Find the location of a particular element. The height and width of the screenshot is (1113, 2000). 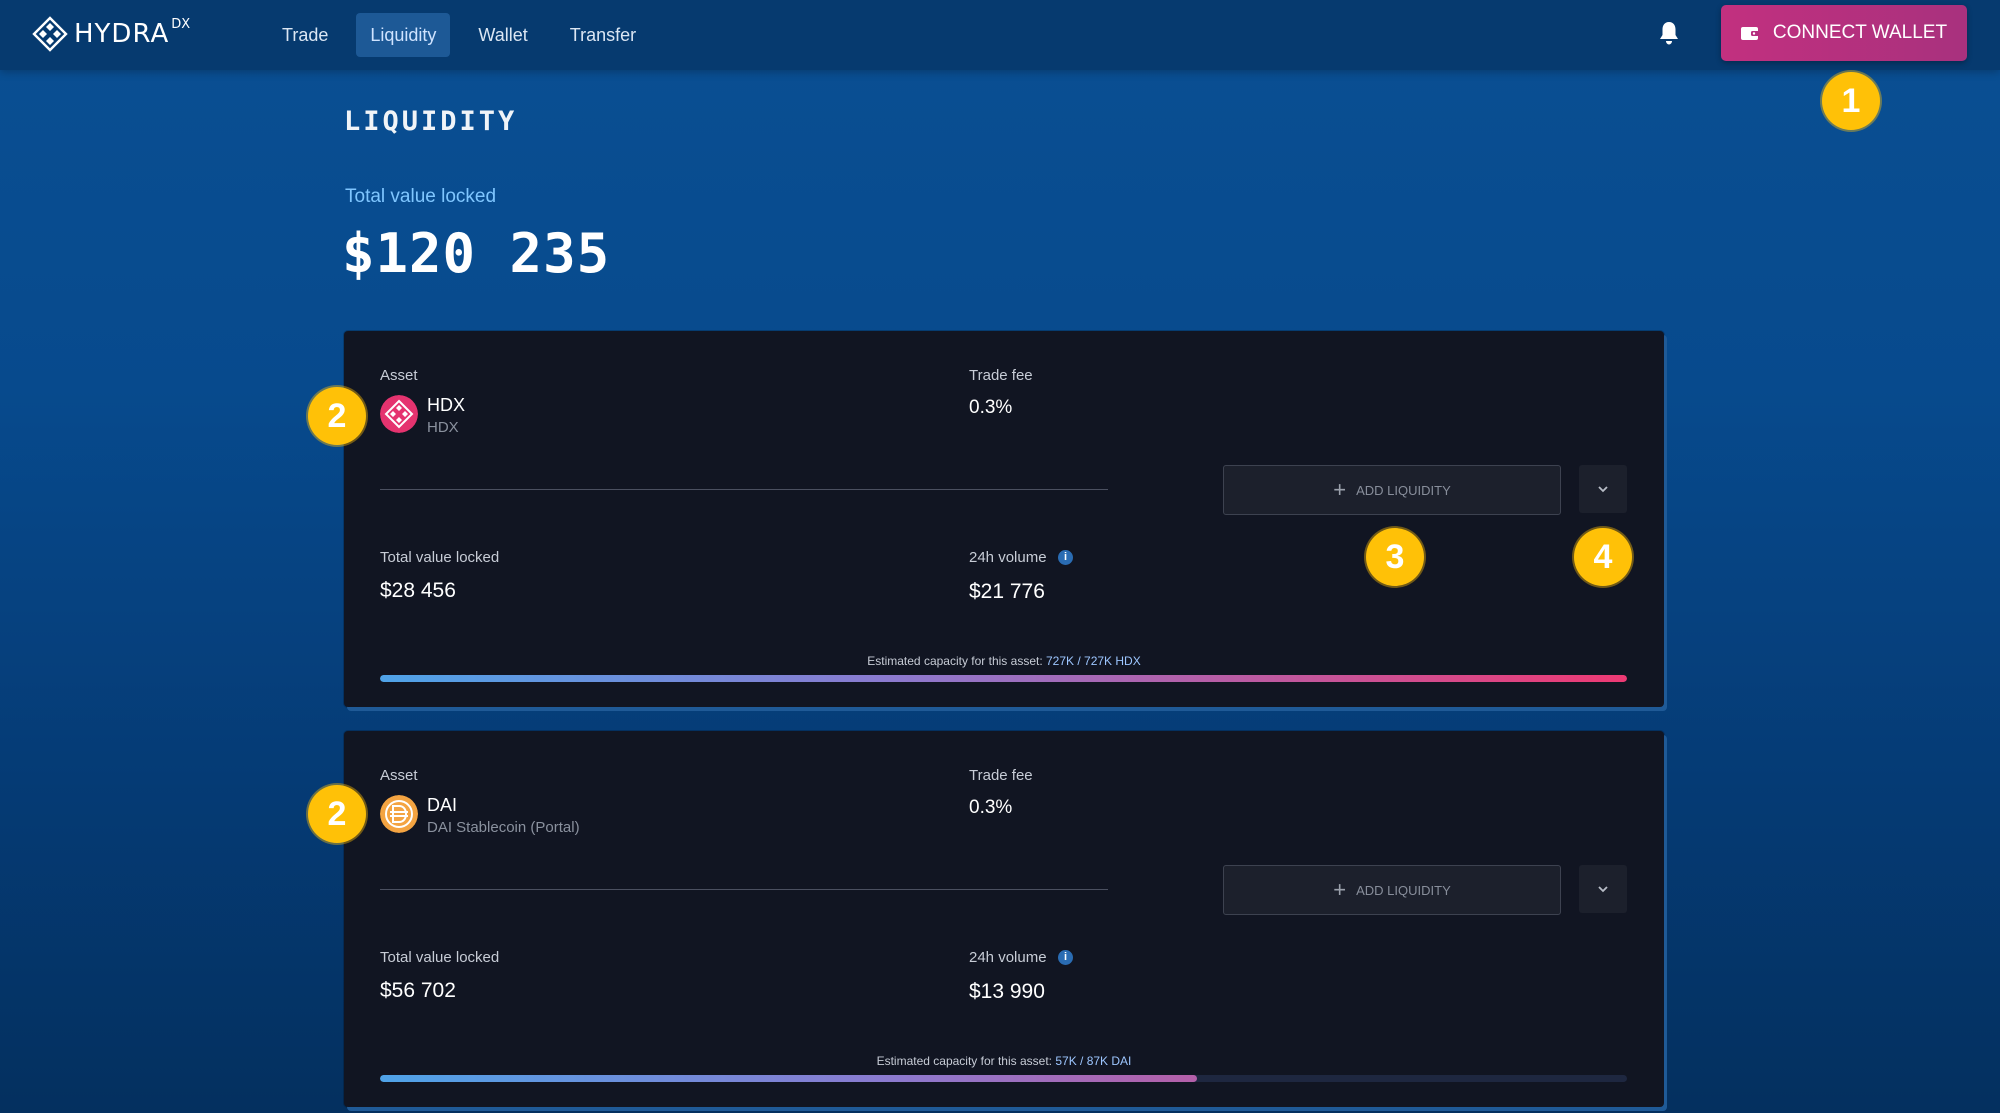

connect-wallet-label: CONNECT WALLET is located at coordinates (1860, 32).